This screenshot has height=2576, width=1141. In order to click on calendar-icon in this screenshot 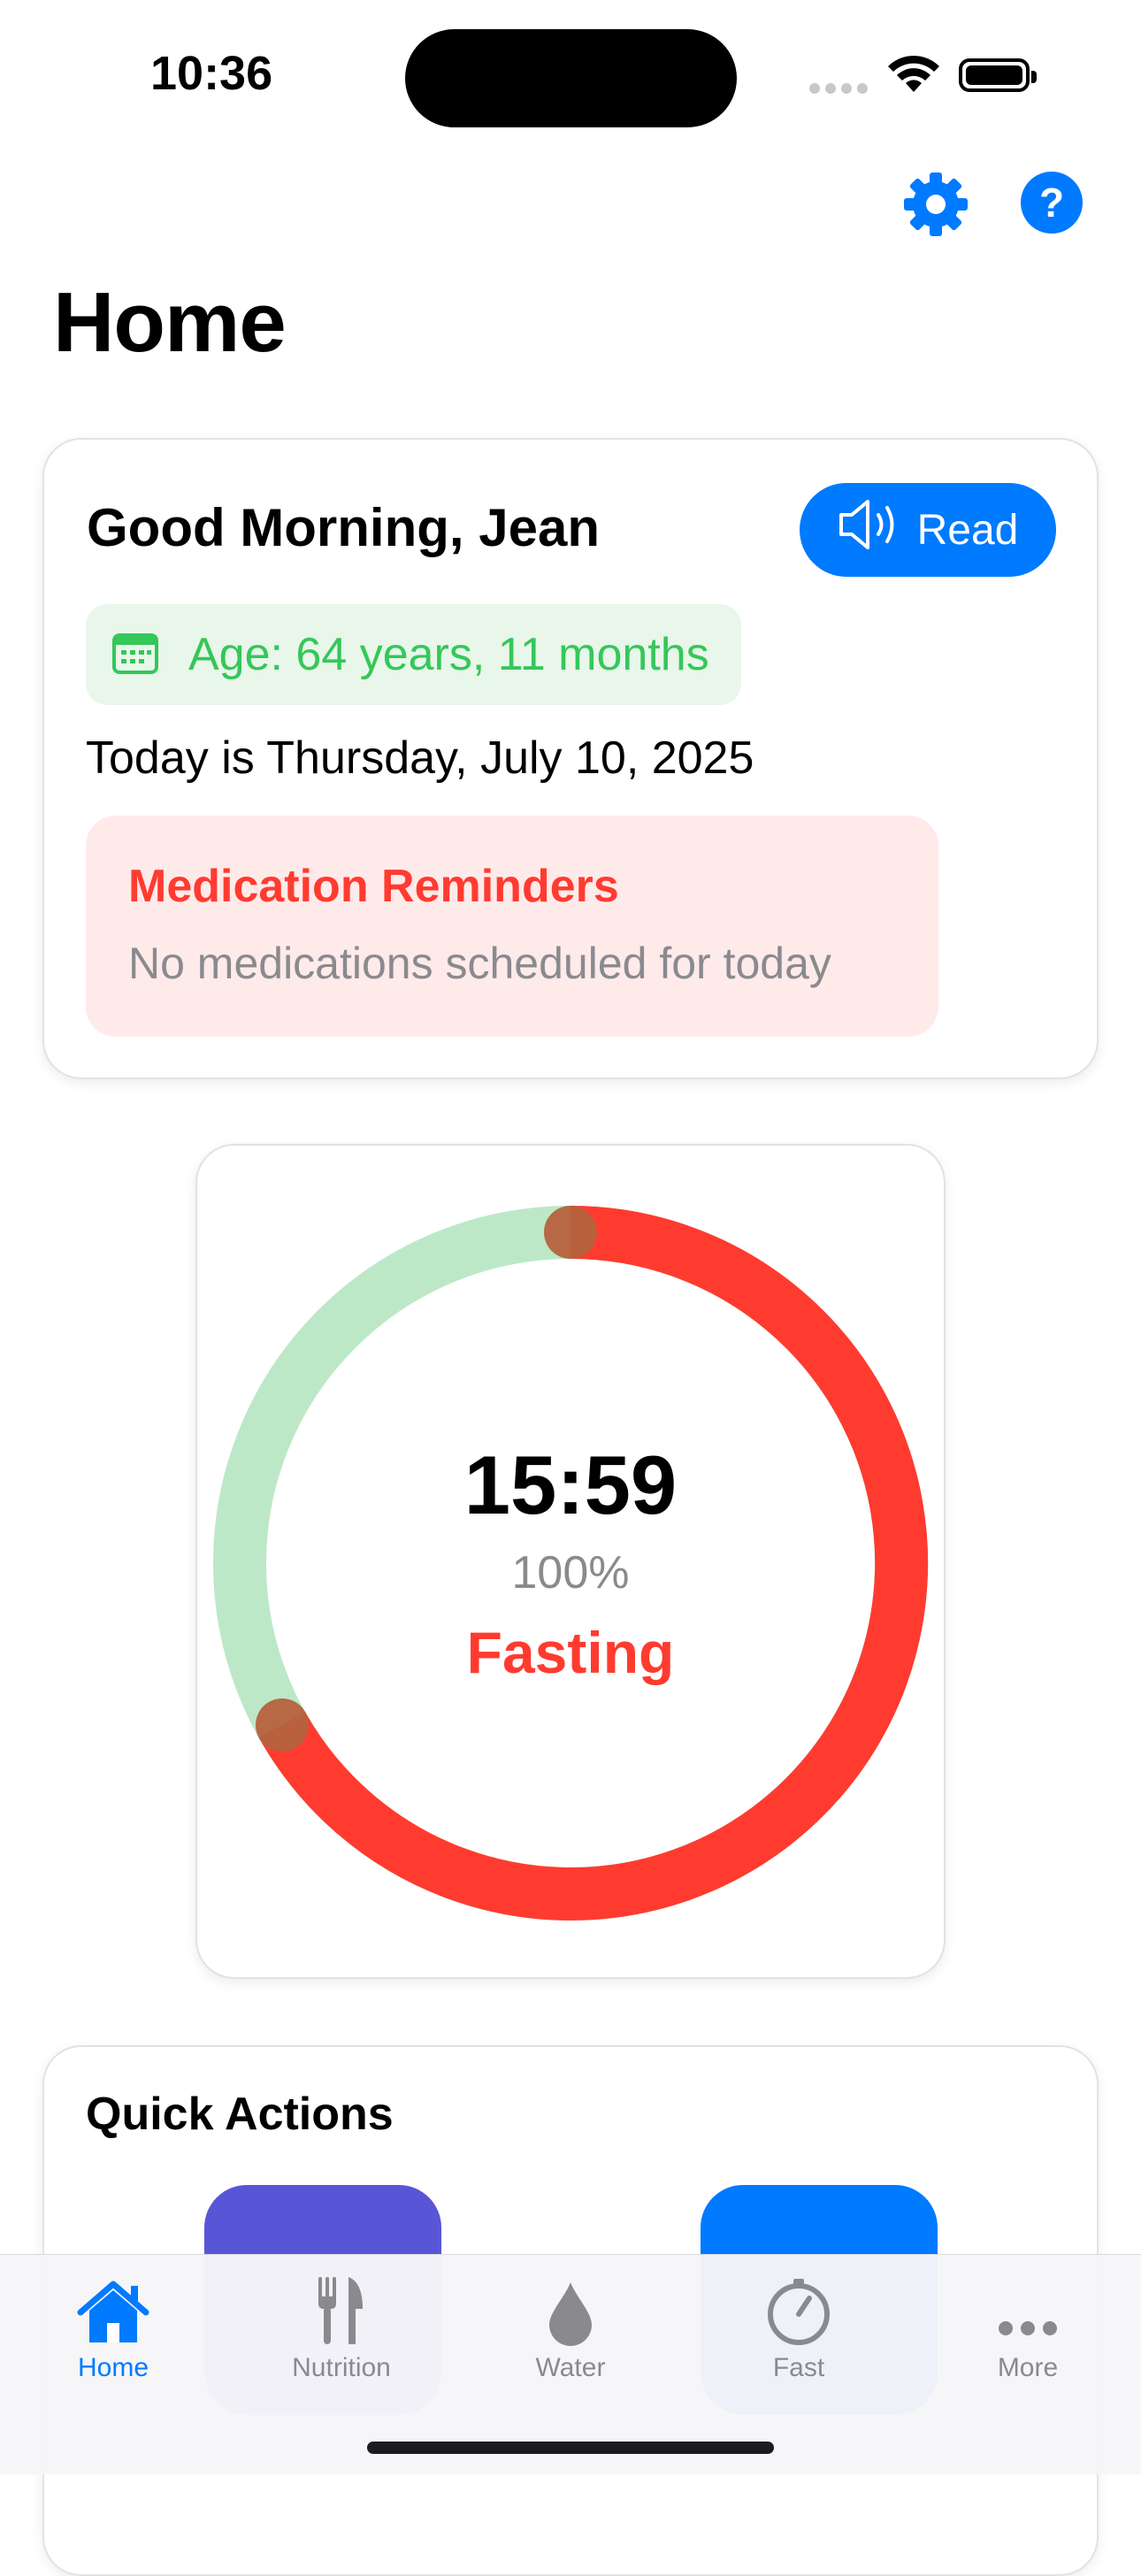, I will do `click(135, 655)`.